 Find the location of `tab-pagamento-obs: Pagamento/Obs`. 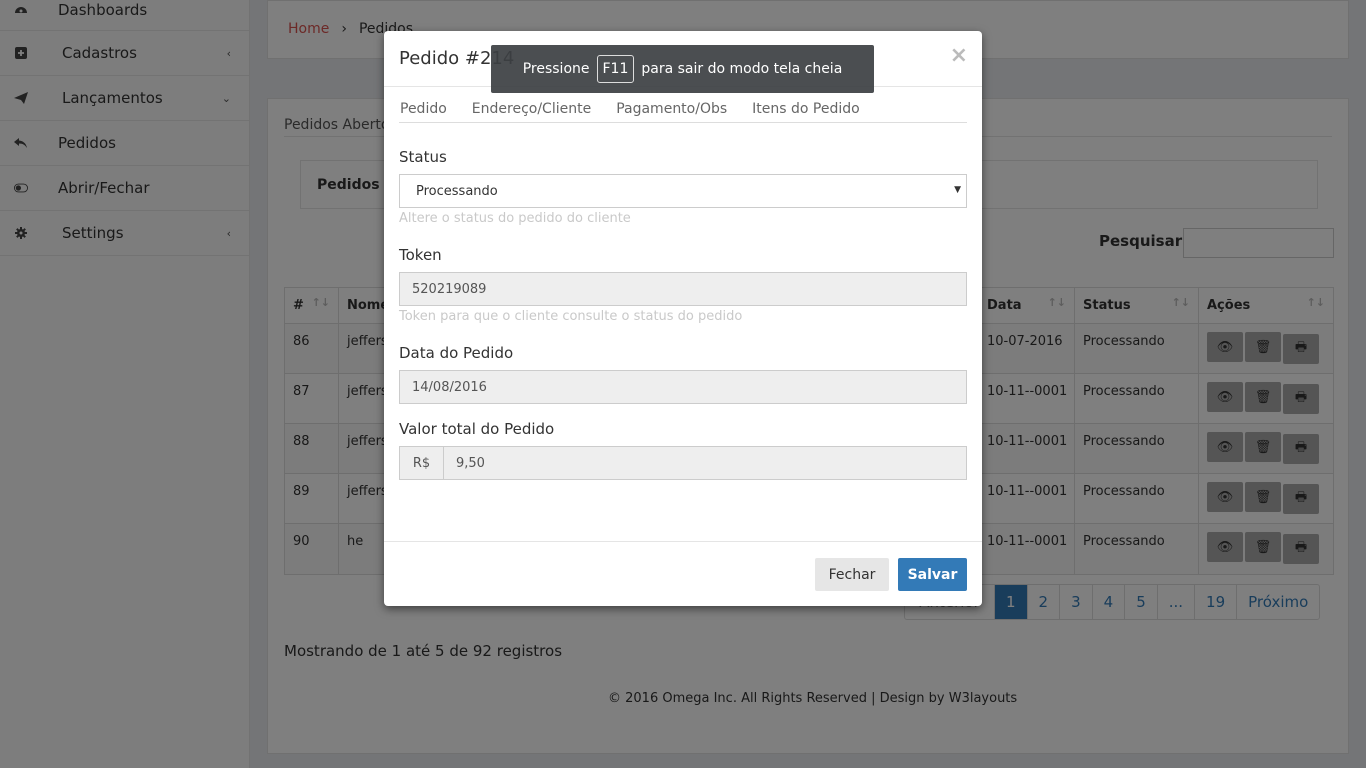

tab-pagamento-obs: Pagamento/Obs is located at coordinates (671, 111).